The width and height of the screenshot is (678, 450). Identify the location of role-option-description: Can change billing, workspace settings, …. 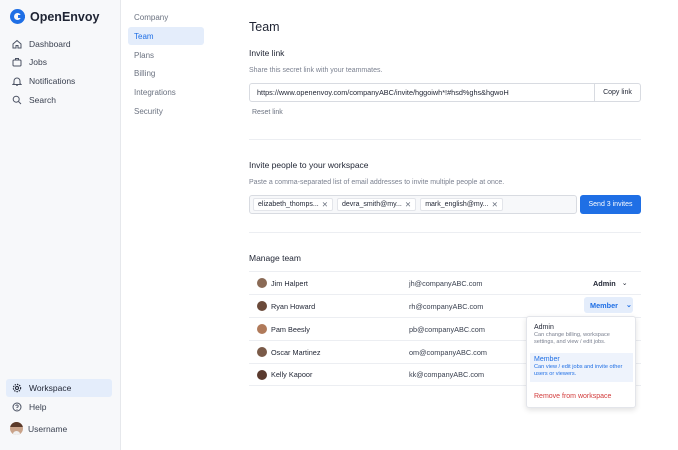
(572, 339).